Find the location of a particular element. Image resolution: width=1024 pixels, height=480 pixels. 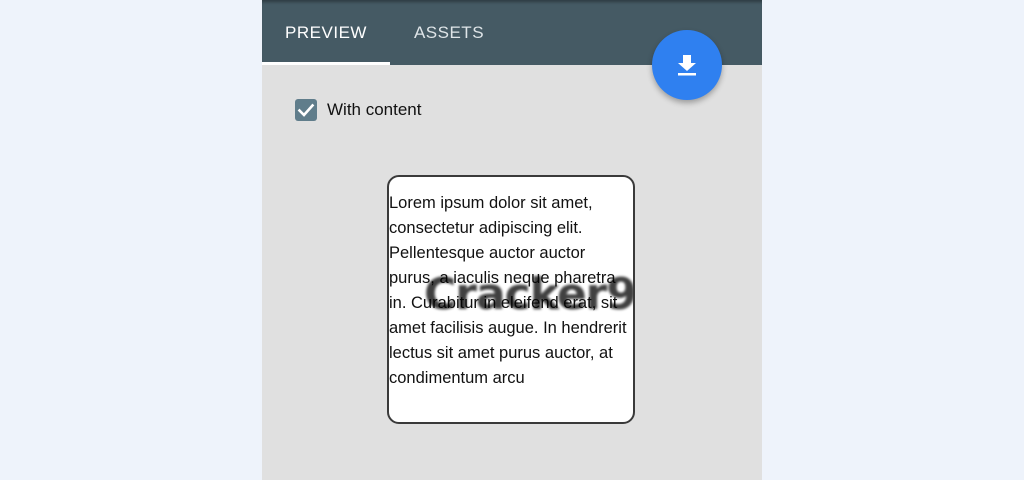

download-icon is located at coordinates (687, 65).